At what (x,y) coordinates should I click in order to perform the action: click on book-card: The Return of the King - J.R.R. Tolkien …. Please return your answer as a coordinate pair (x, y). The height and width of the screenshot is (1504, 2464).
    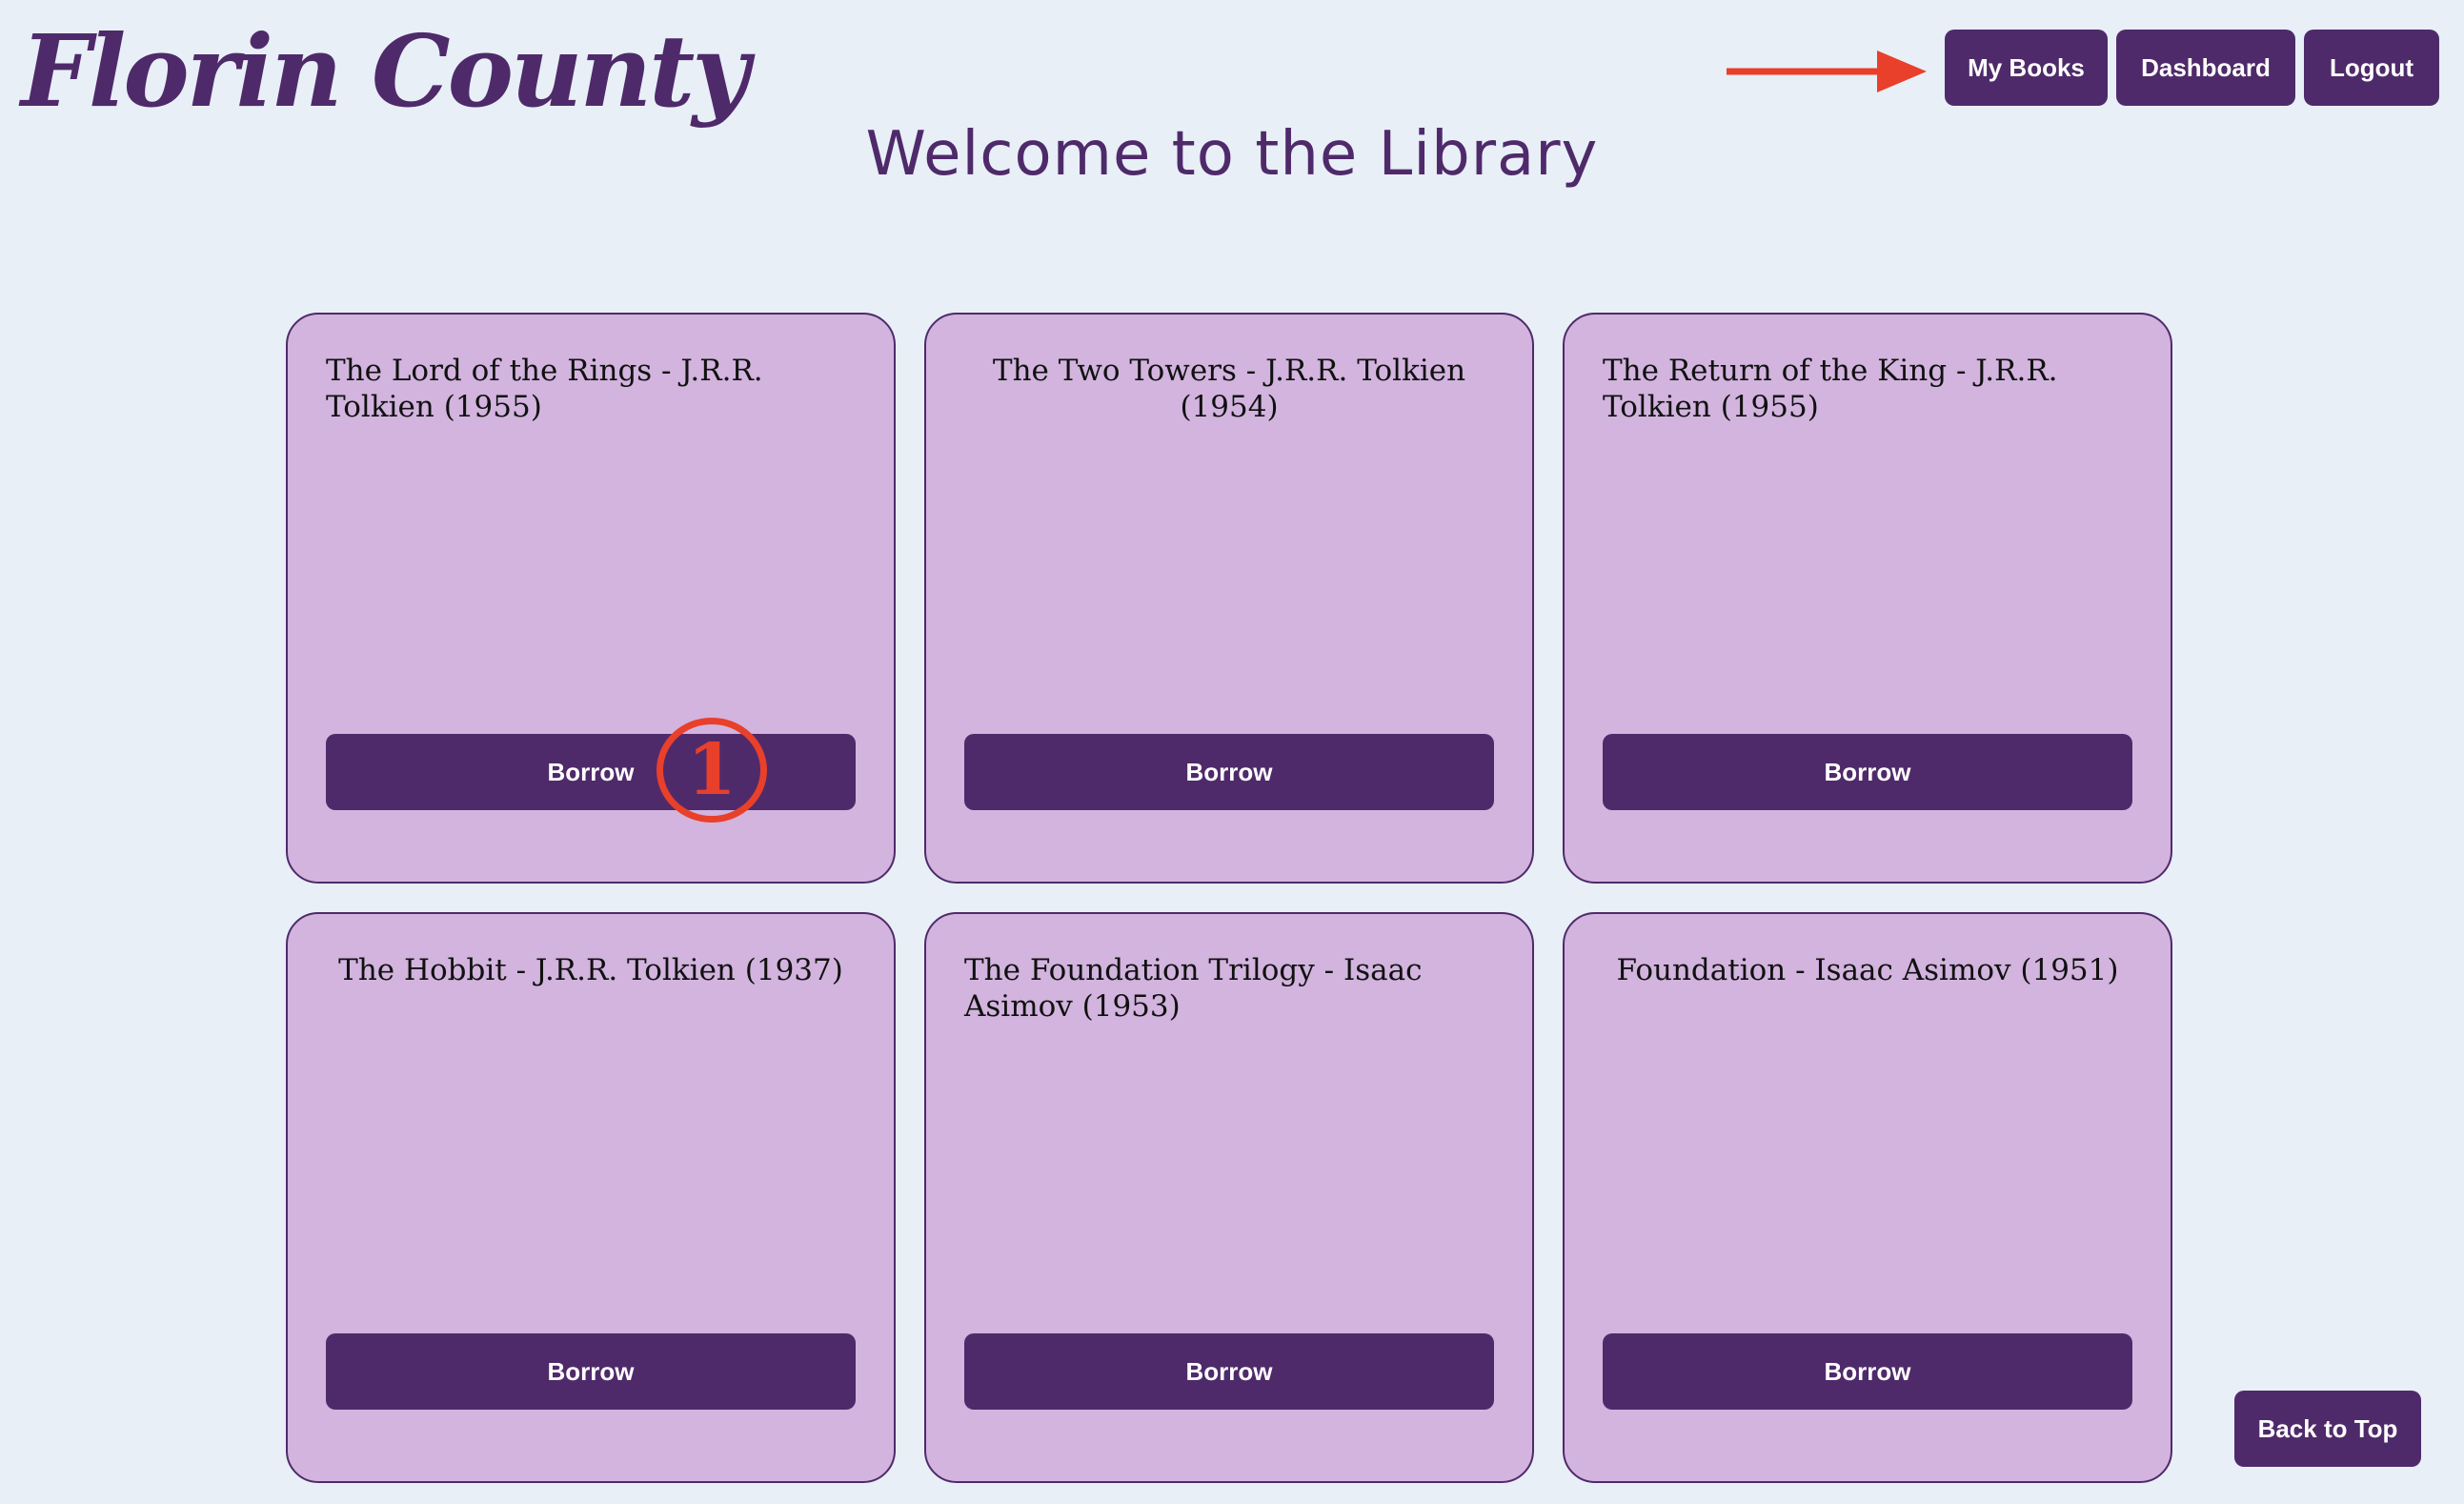
    Looking at the image, I should click on (1868, 598).